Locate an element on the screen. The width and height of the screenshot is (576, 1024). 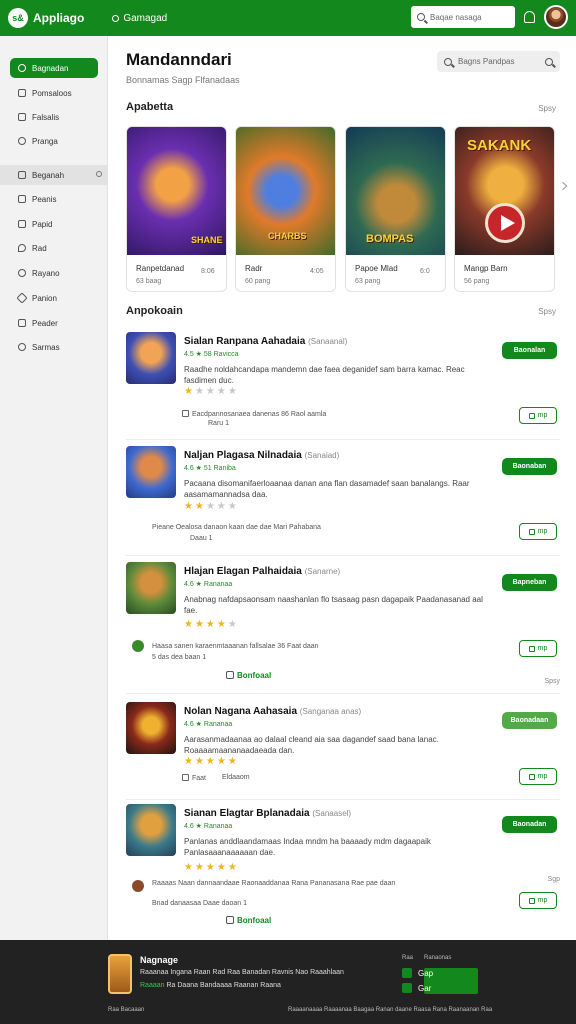
bolt-icon is located at coordinates (22, 224).